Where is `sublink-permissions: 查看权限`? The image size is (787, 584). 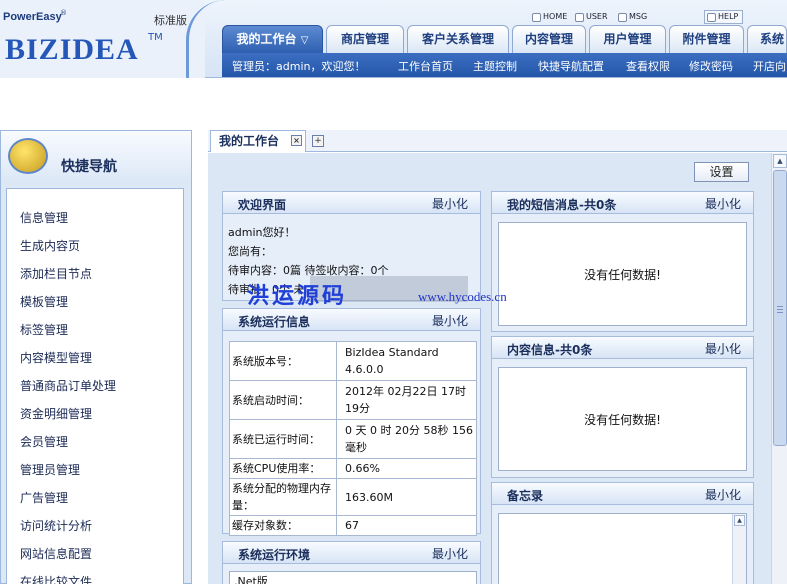 sublink-permissions: 查看权限 is located at coordinates (648, 66).